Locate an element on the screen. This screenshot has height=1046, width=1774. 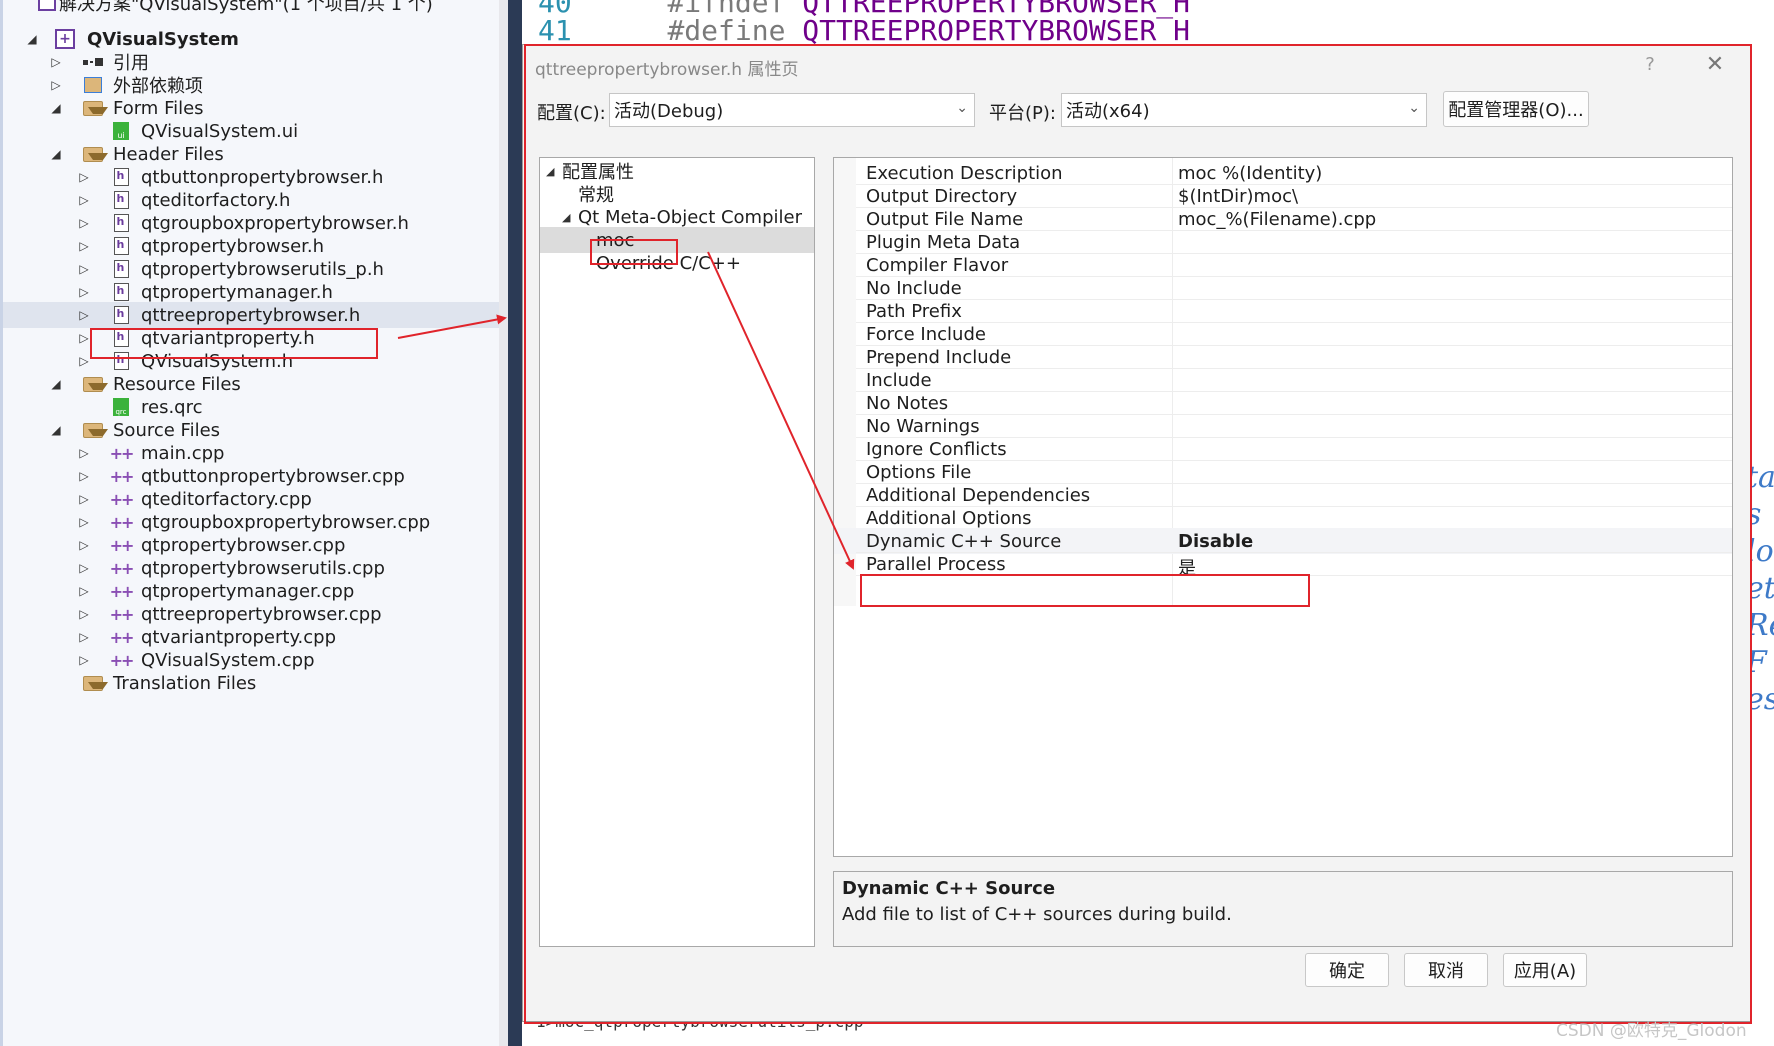
solution-explorer-scrollbar is located at coordinates (503, 523).